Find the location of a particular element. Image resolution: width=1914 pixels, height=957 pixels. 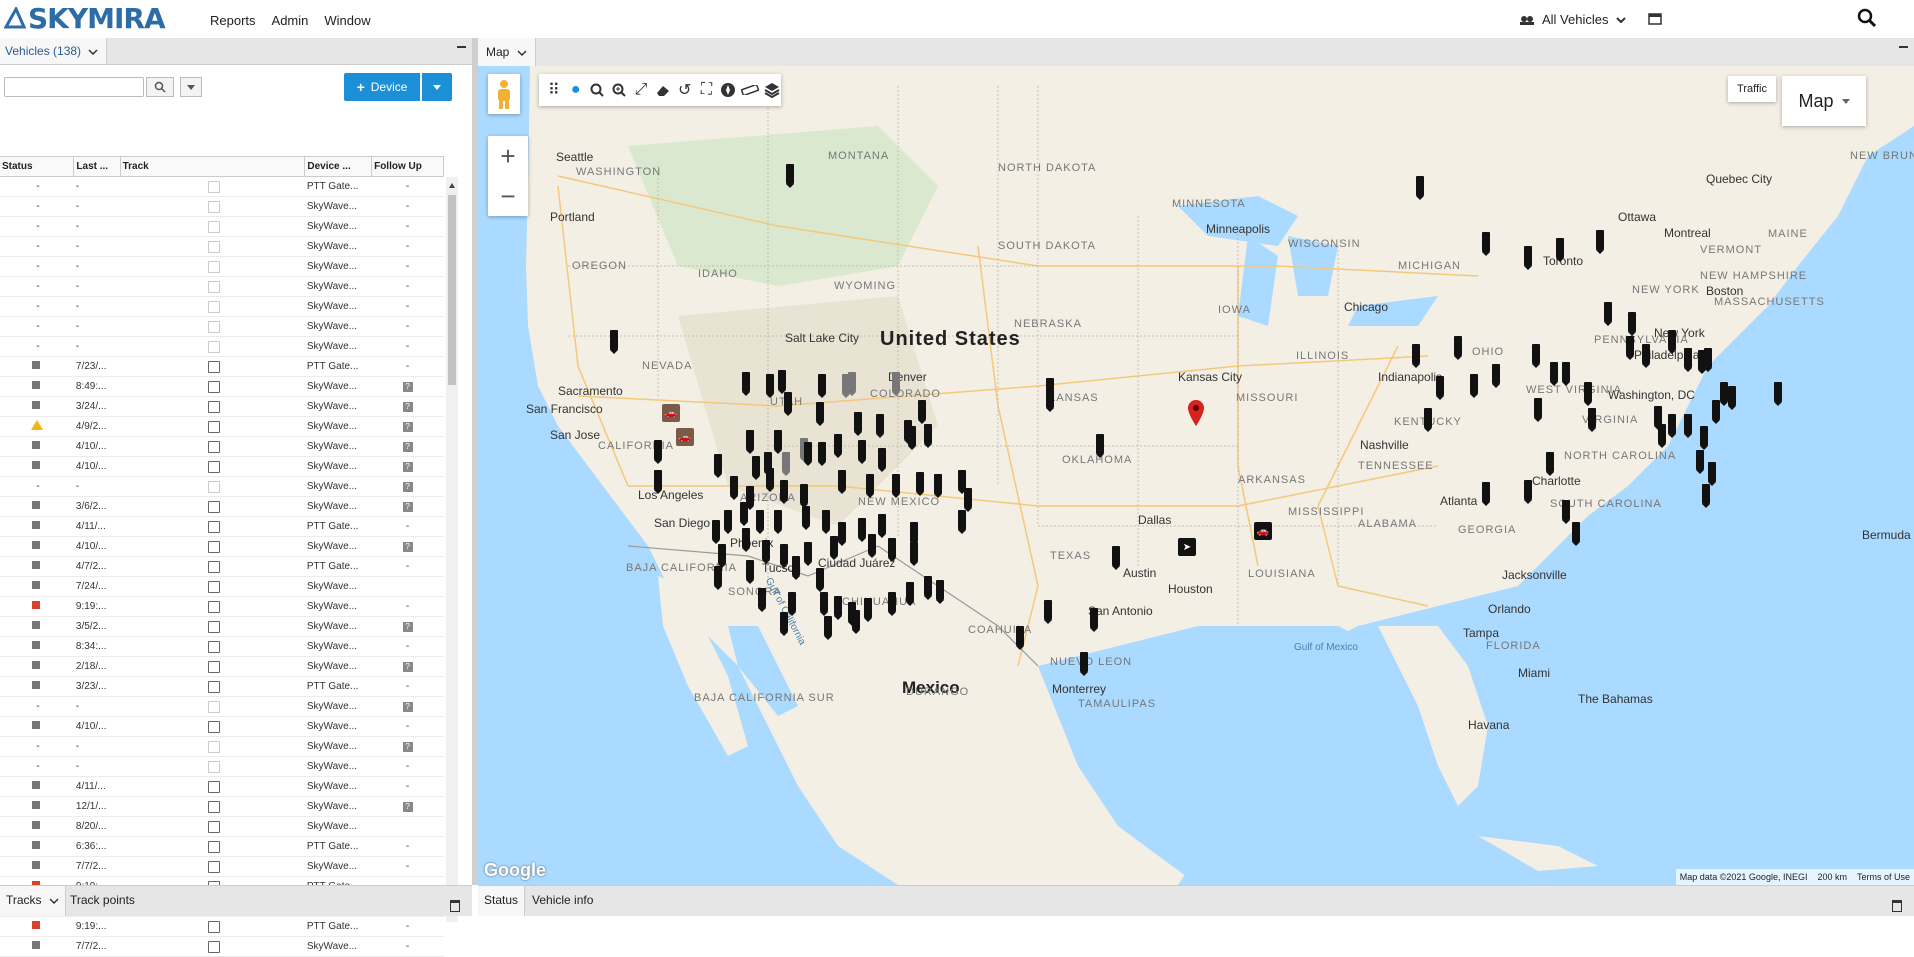

vehicle-search-button is located at coordinates (160, 87).